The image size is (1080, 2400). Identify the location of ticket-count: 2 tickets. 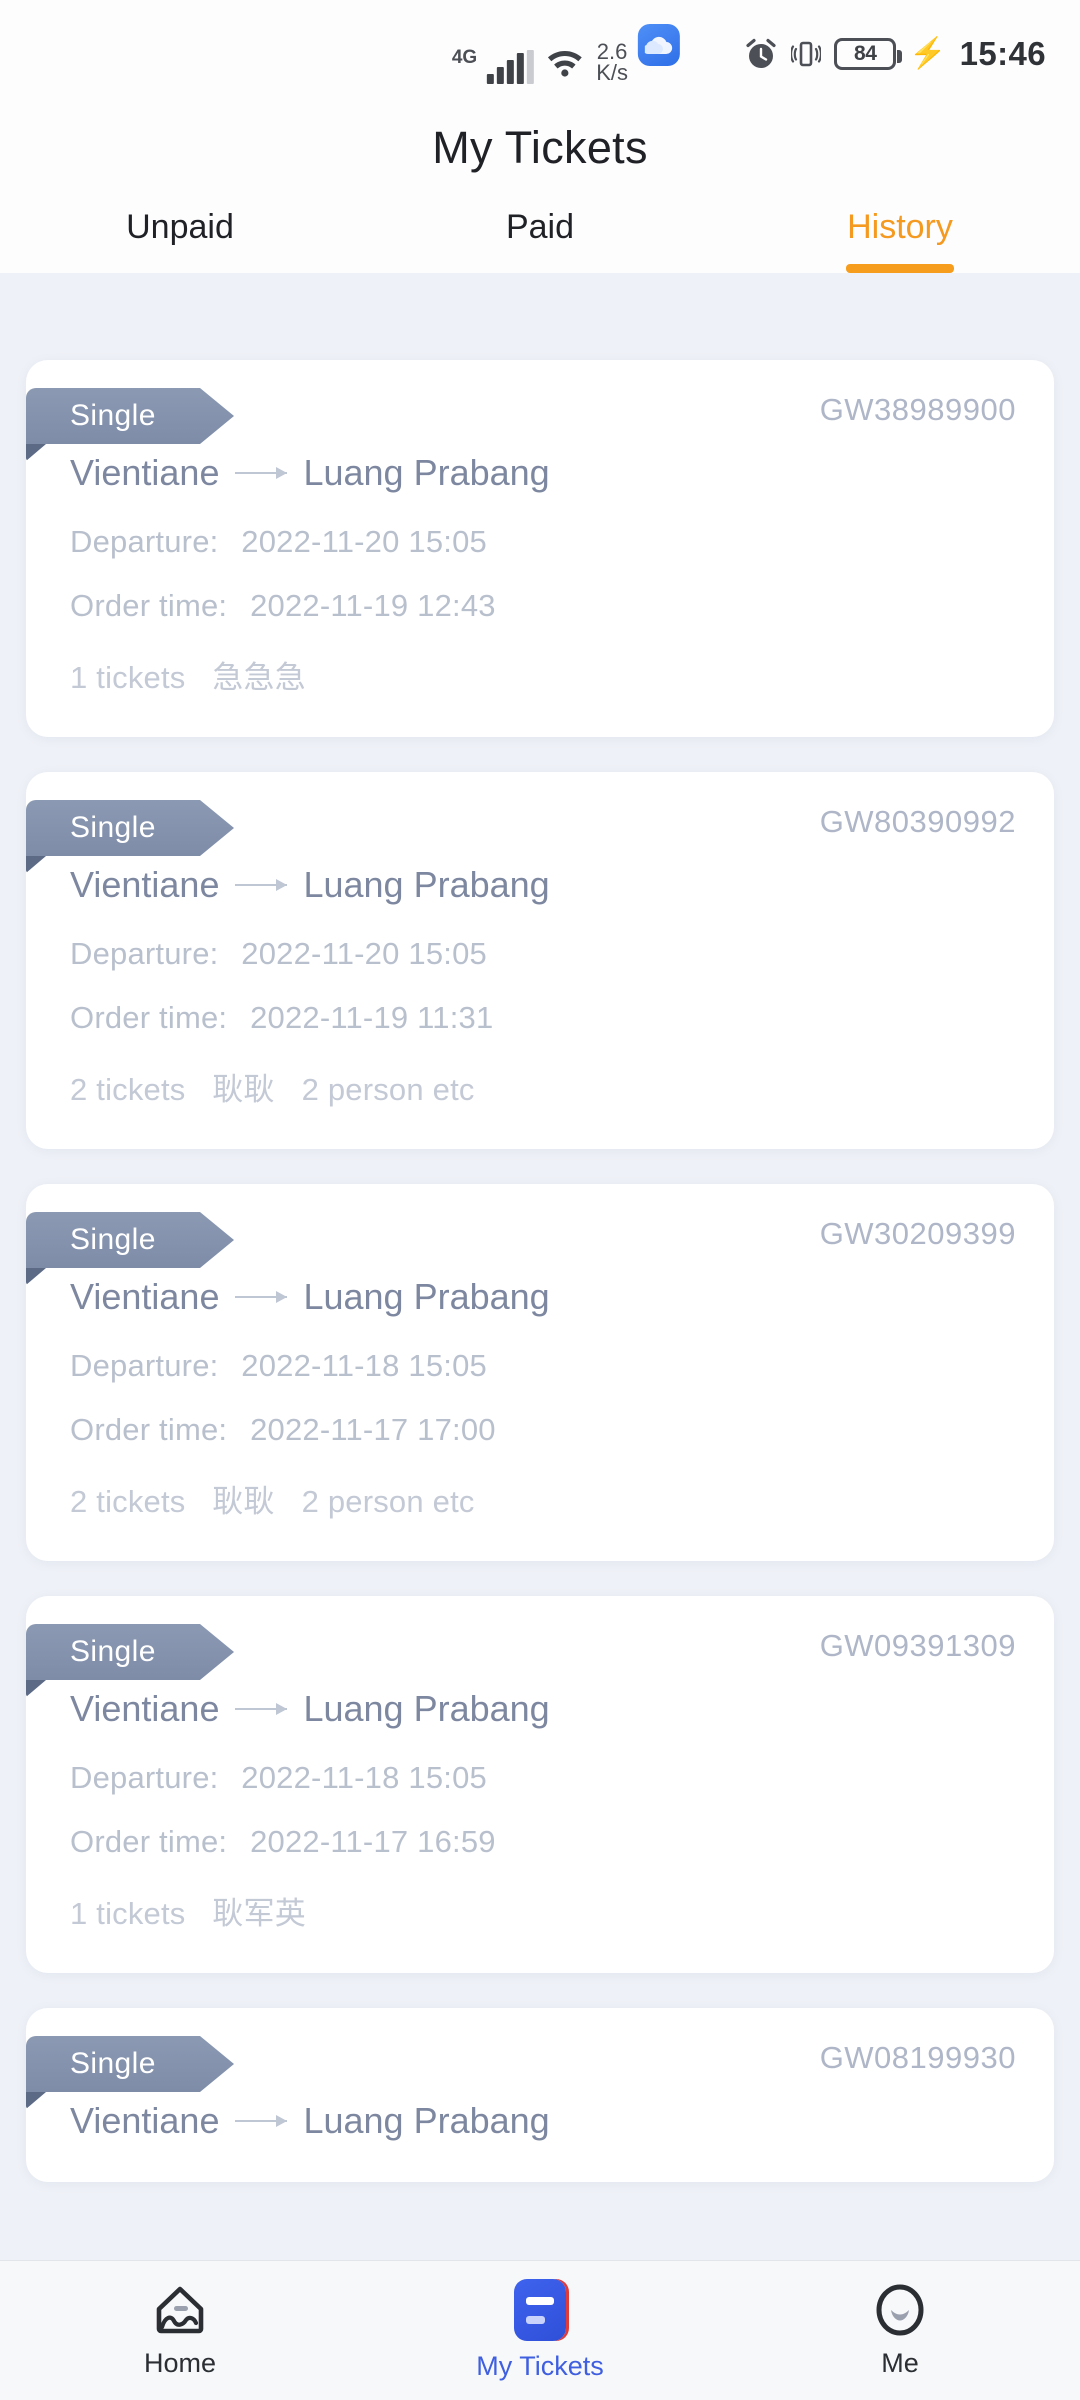
(128, 1089).